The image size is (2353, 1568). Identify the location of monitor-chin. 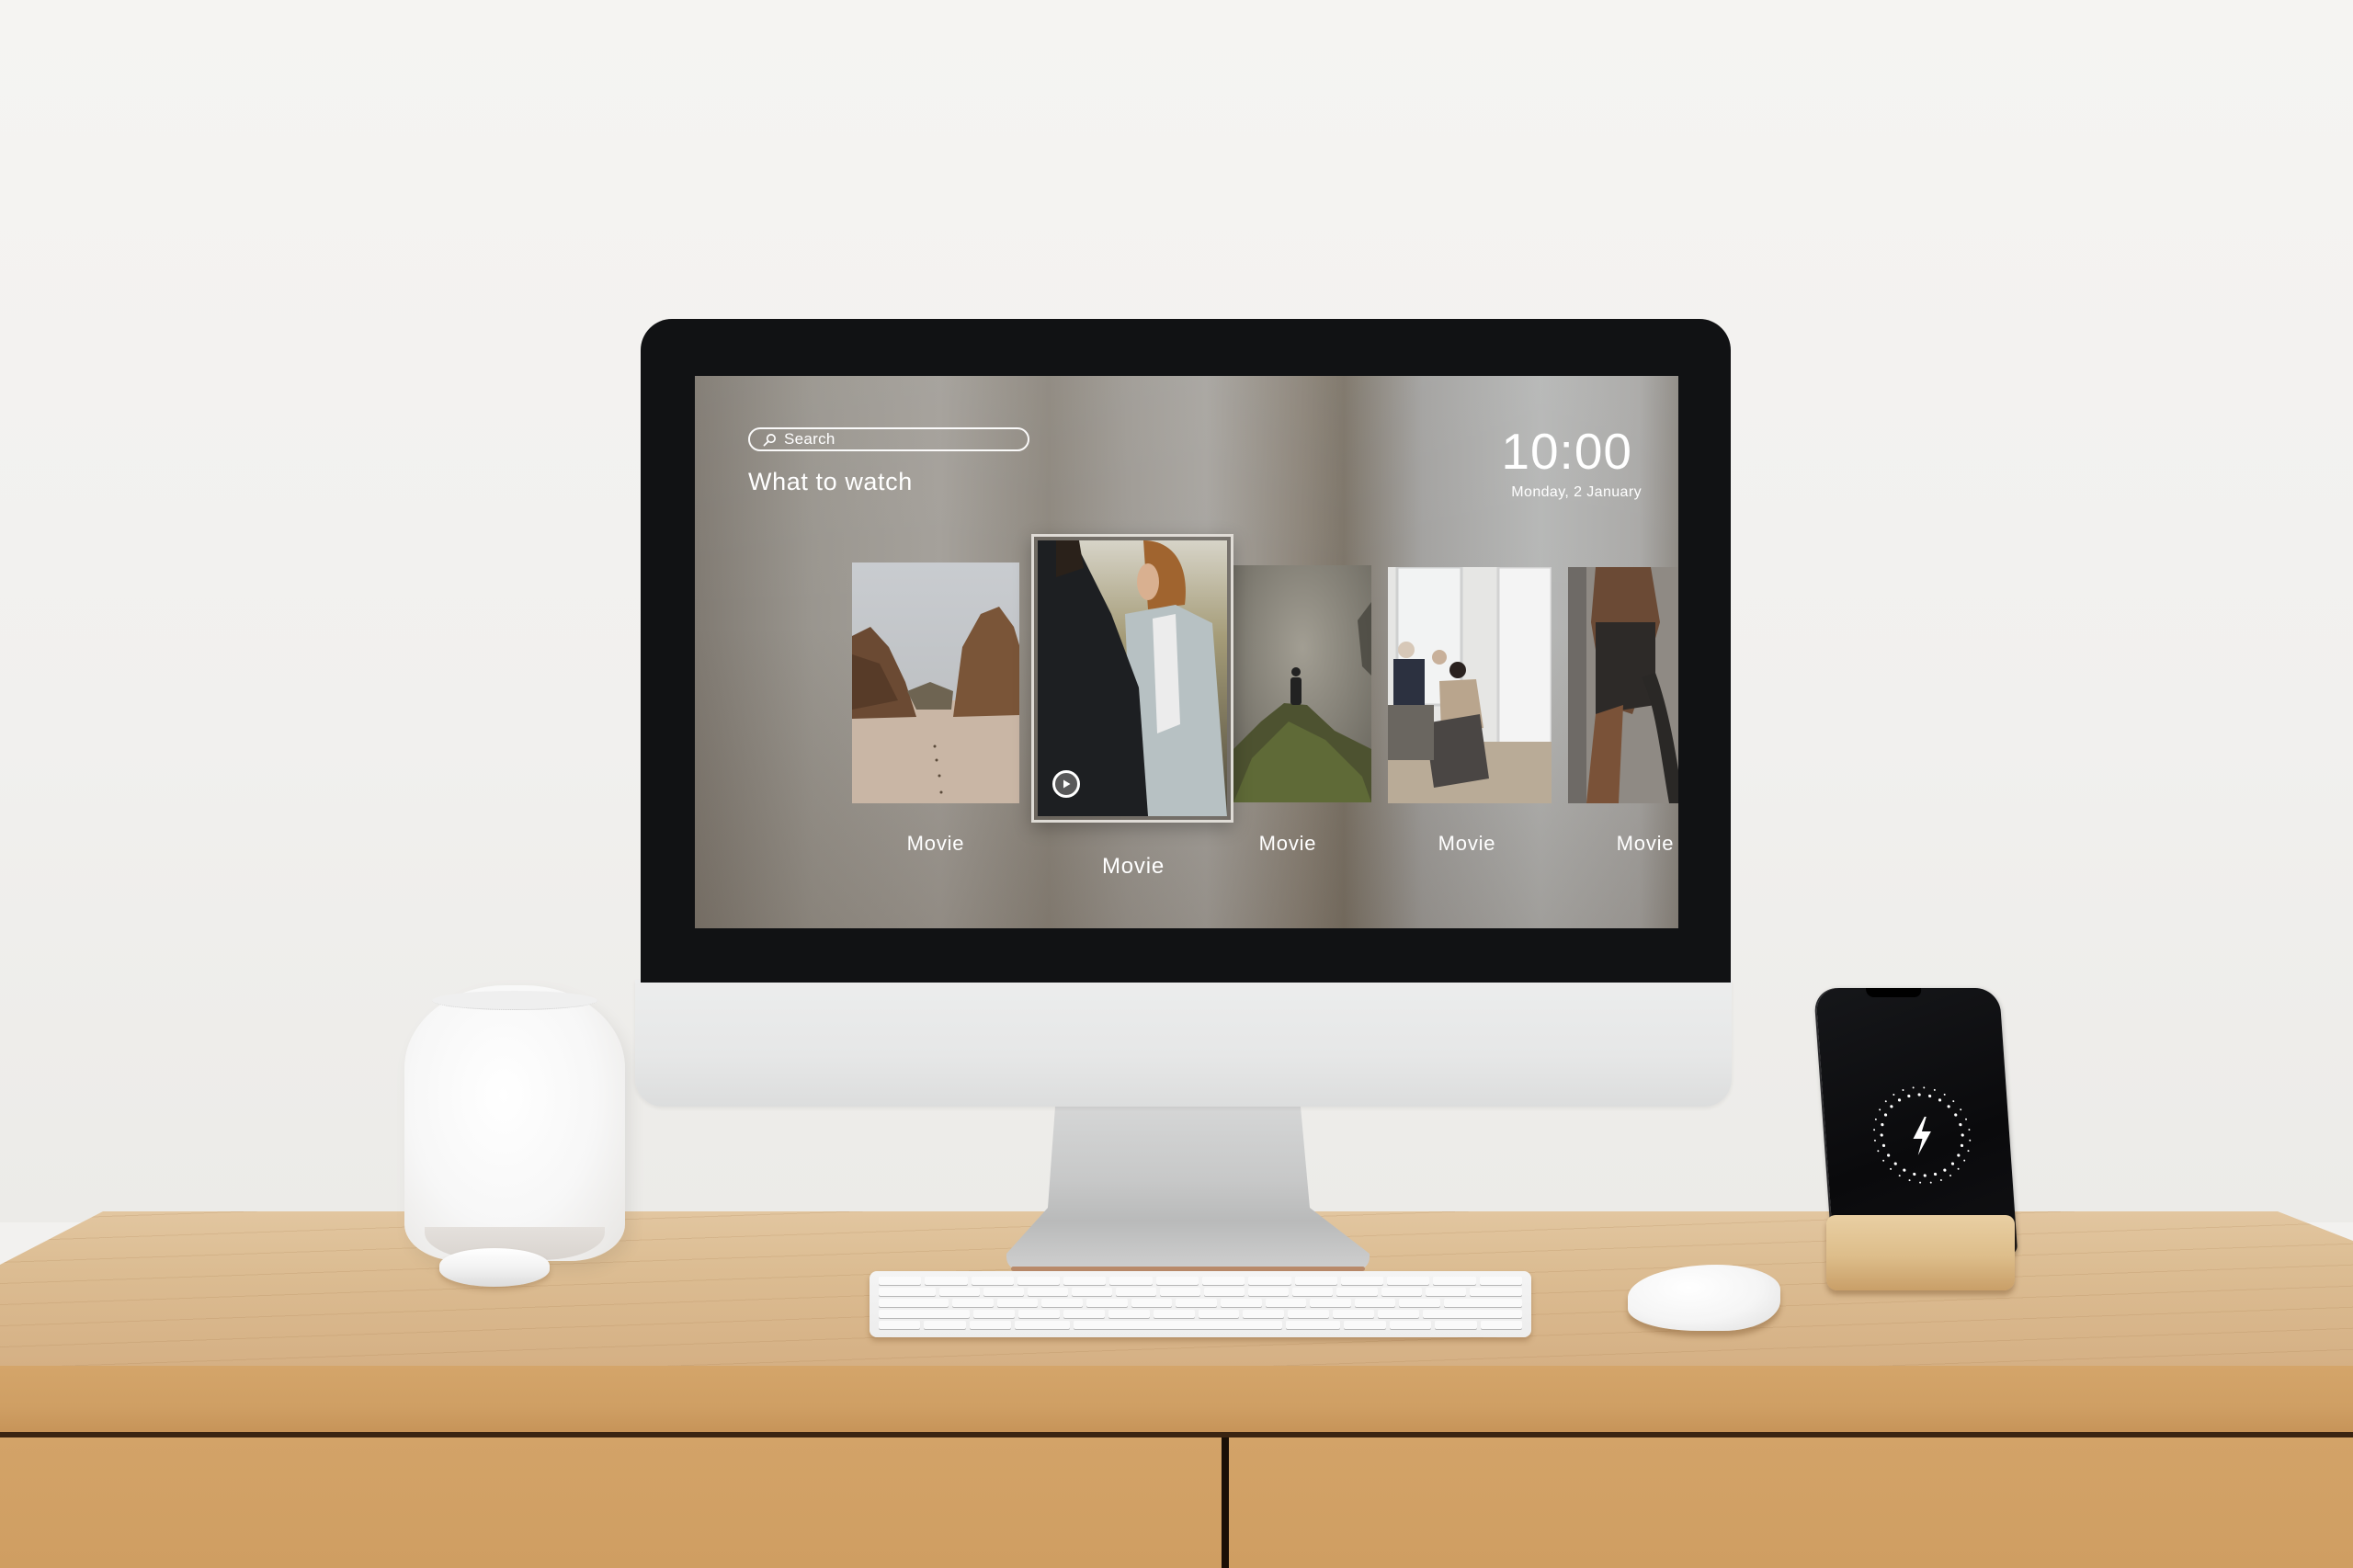
(1183, 1043).